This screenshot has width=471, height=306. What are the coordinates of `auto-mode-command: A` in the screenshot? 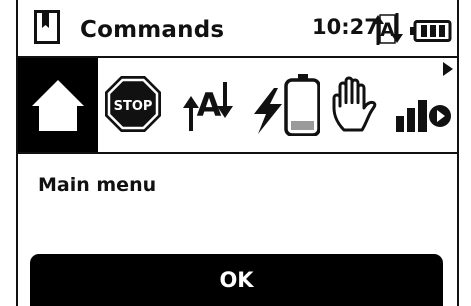 It's located at (210, 105).